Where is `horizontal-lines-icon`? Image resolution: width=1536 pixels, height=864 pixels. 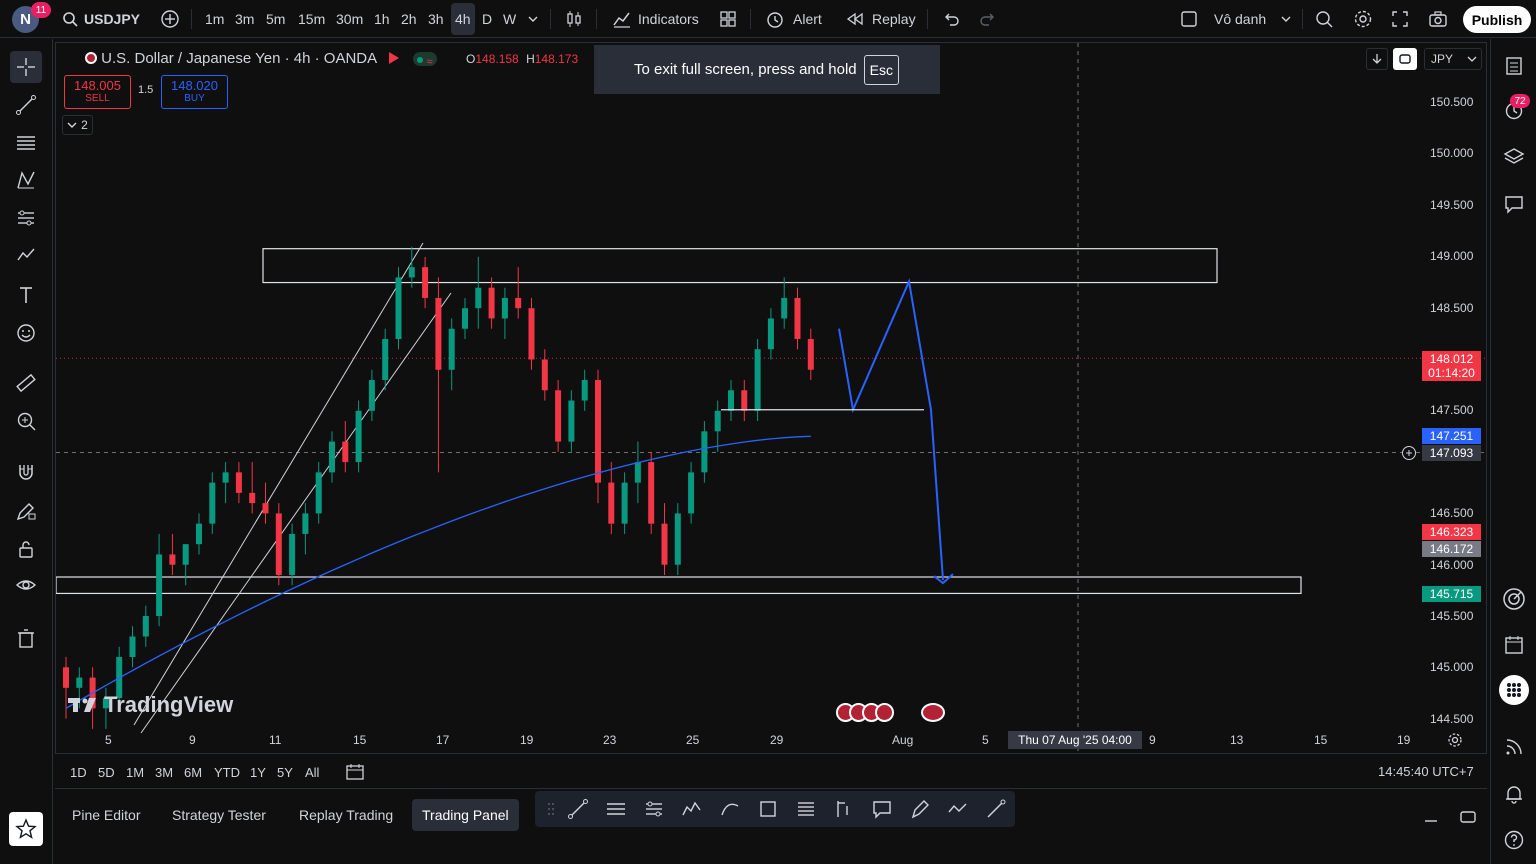 horizontal-lines-icon is located at coordinates (806, 809).